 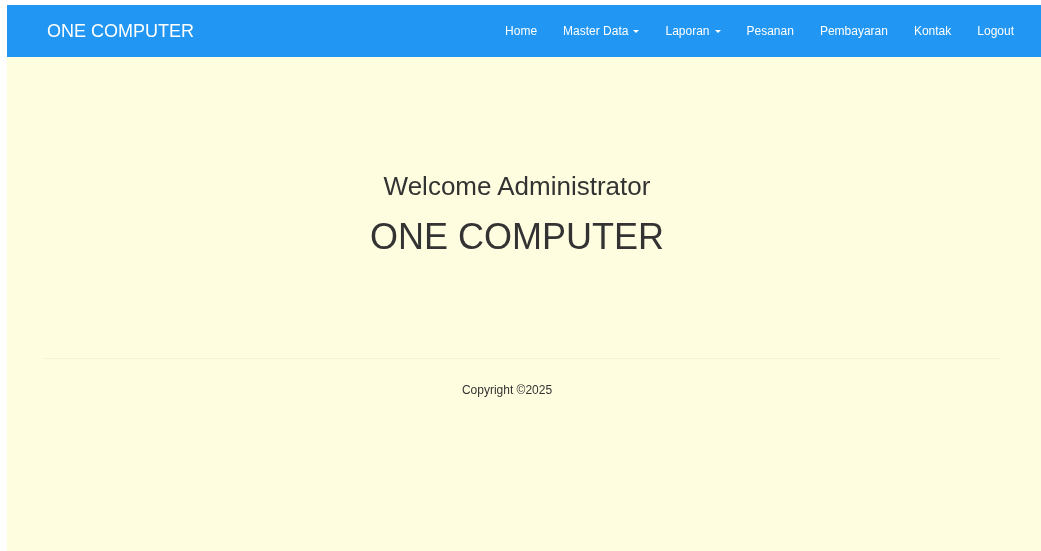 What do you see at coordinates (517, 186) in the screenshot?
I see `welcome-text: Welcome Administrator` at bounding box center [517, 186].